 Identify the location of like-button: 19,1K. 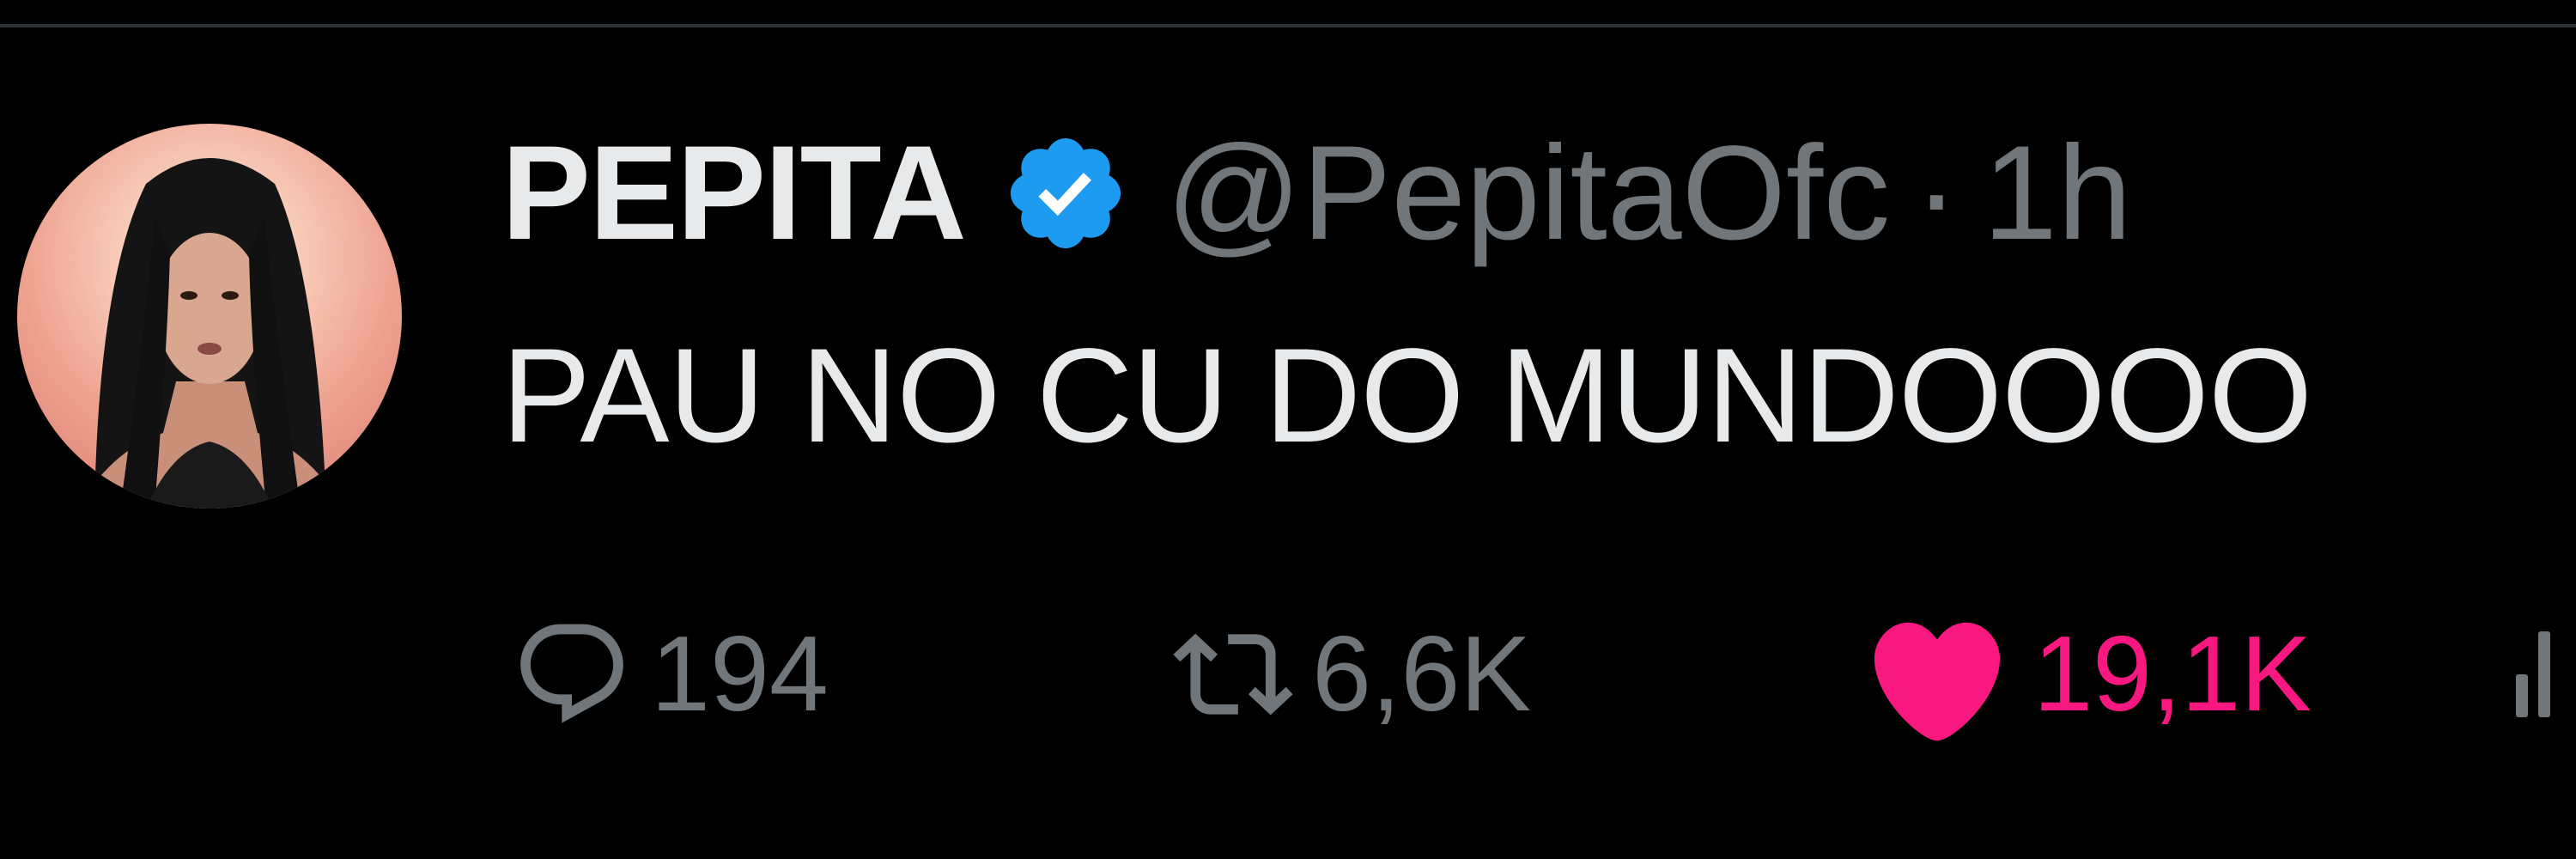
(2086, 674).